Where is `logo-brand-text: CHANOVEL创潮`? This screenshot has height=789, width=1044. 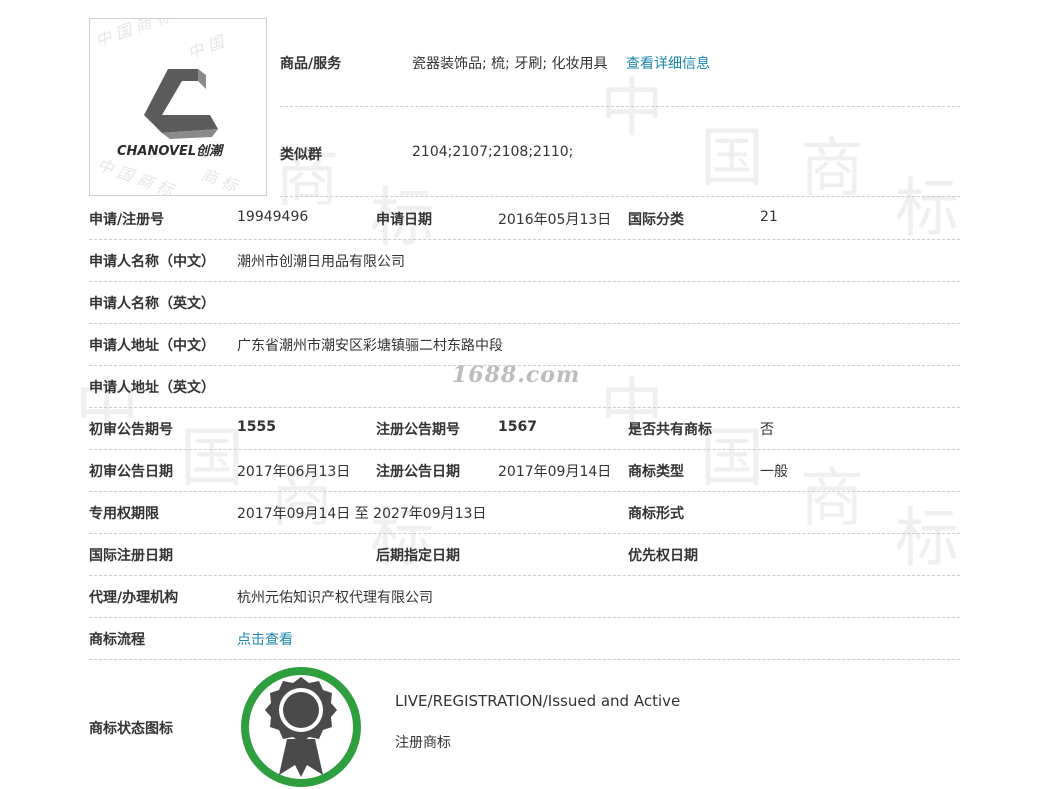
logo-brand-text: CHANOVEL创潮 is located at coordinates (171, 151).